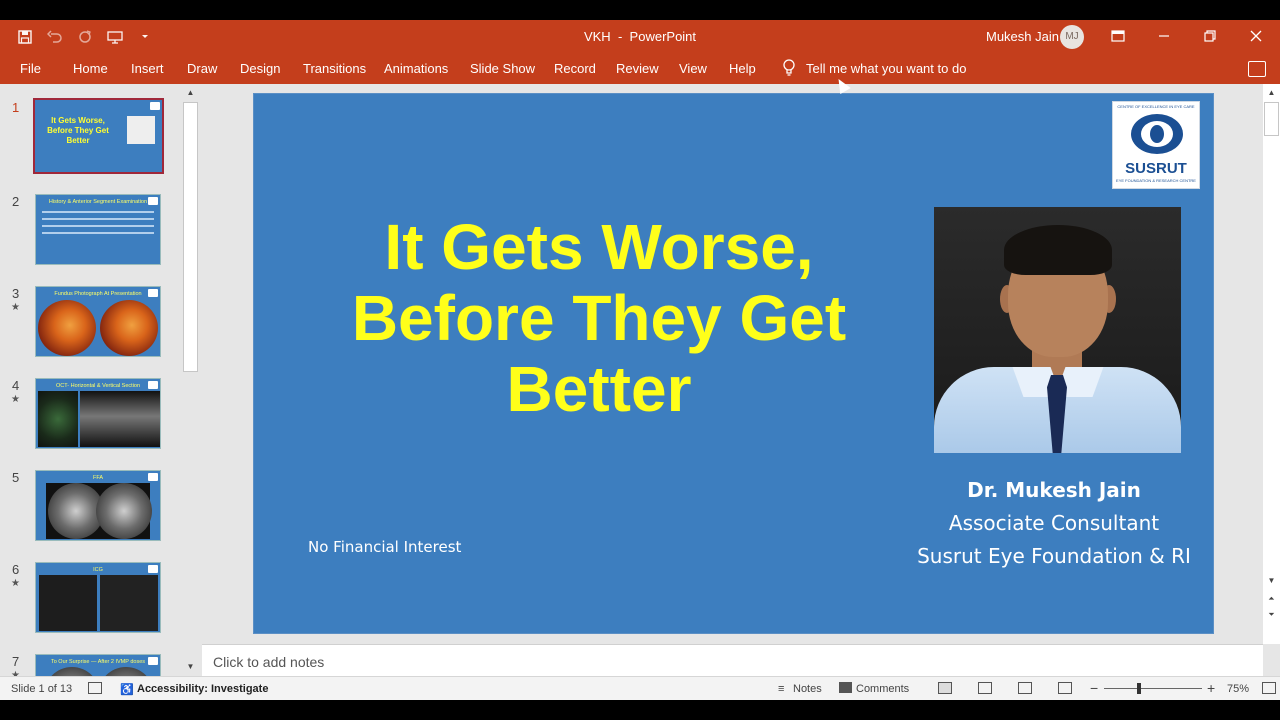 Image resolution: width=1280 pixels, height=720 pixels. I want to click on slide-thumbnail: History & Anterior Segment Examination, so click(98, 229).